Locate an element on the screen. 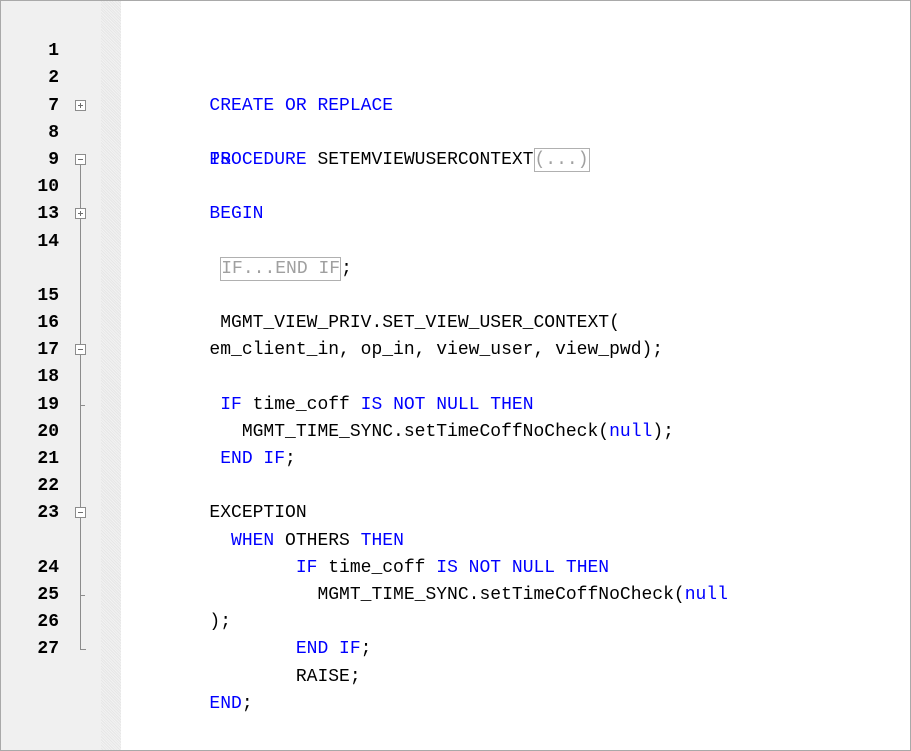 This screenshot has height=751, width=911. code-text: END; is located at coordinates (188, 705).